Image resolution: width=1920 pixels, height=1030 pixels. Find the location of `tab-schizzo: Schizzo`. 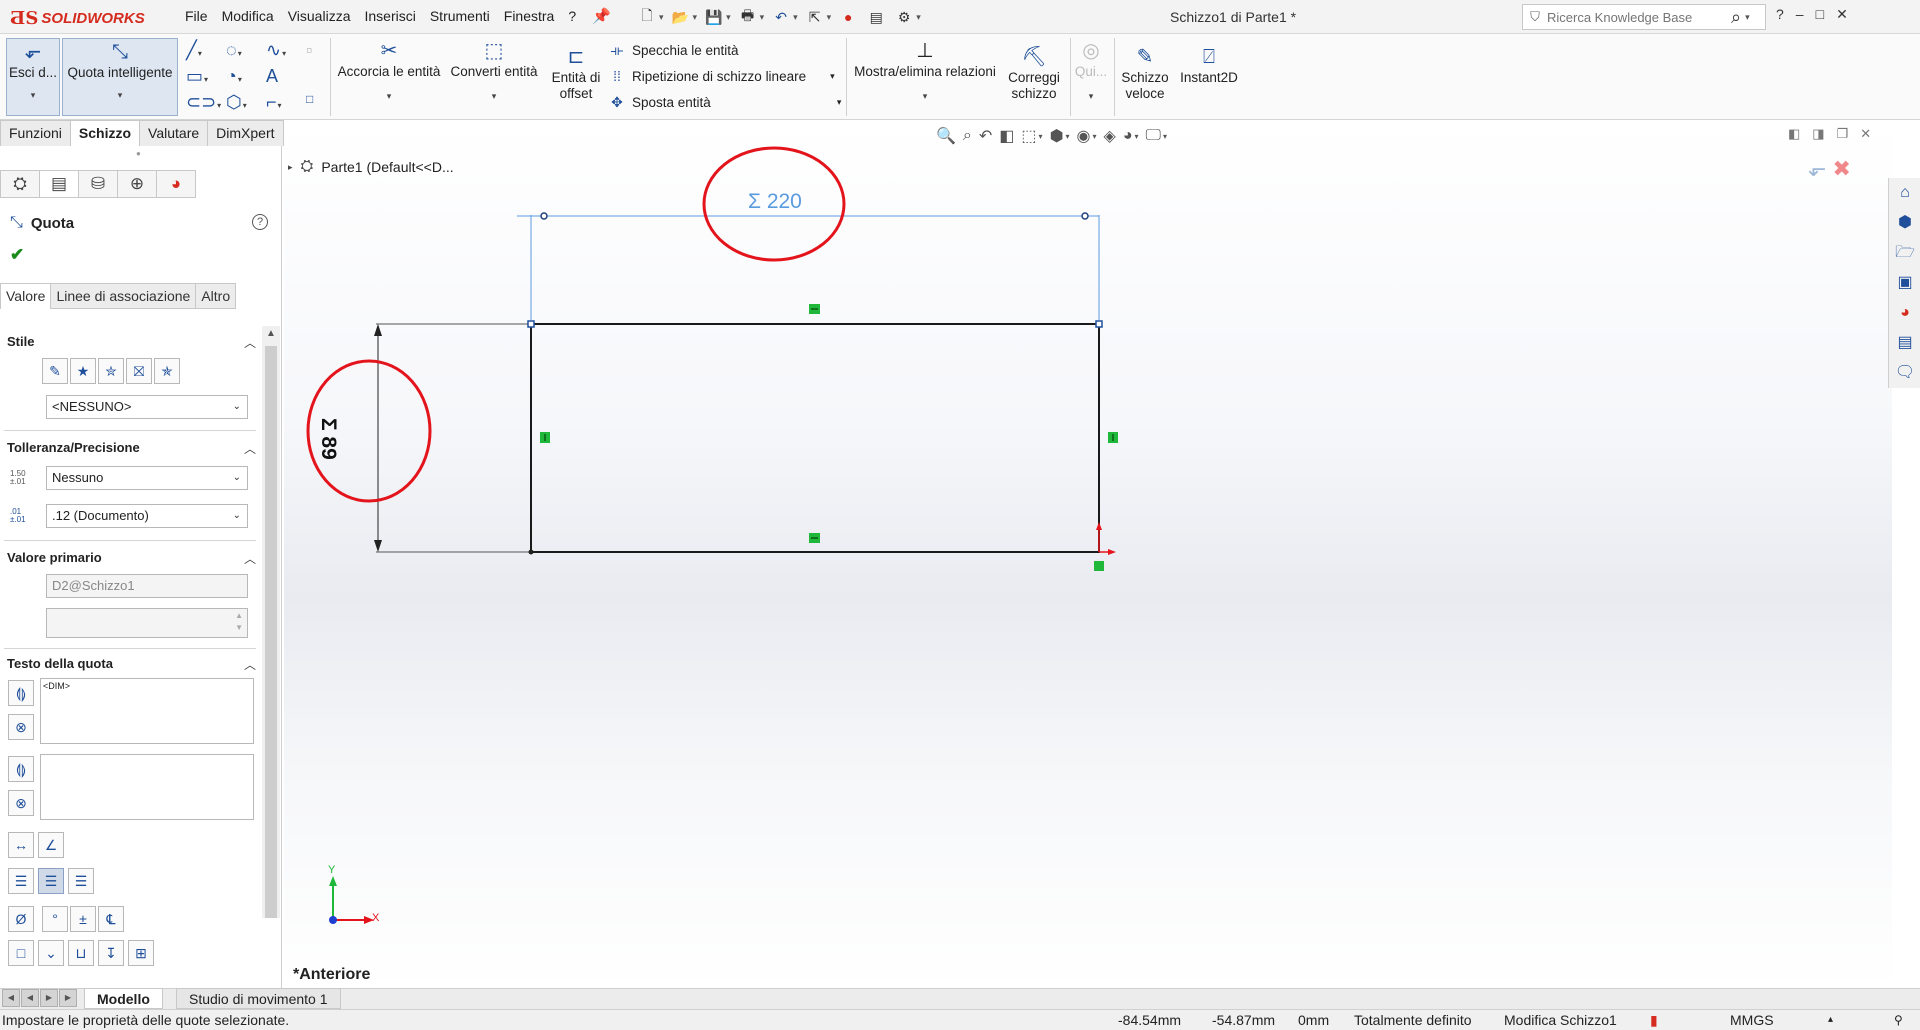

tab-schizzo: Schizzo is located at coordinates (105, 133).